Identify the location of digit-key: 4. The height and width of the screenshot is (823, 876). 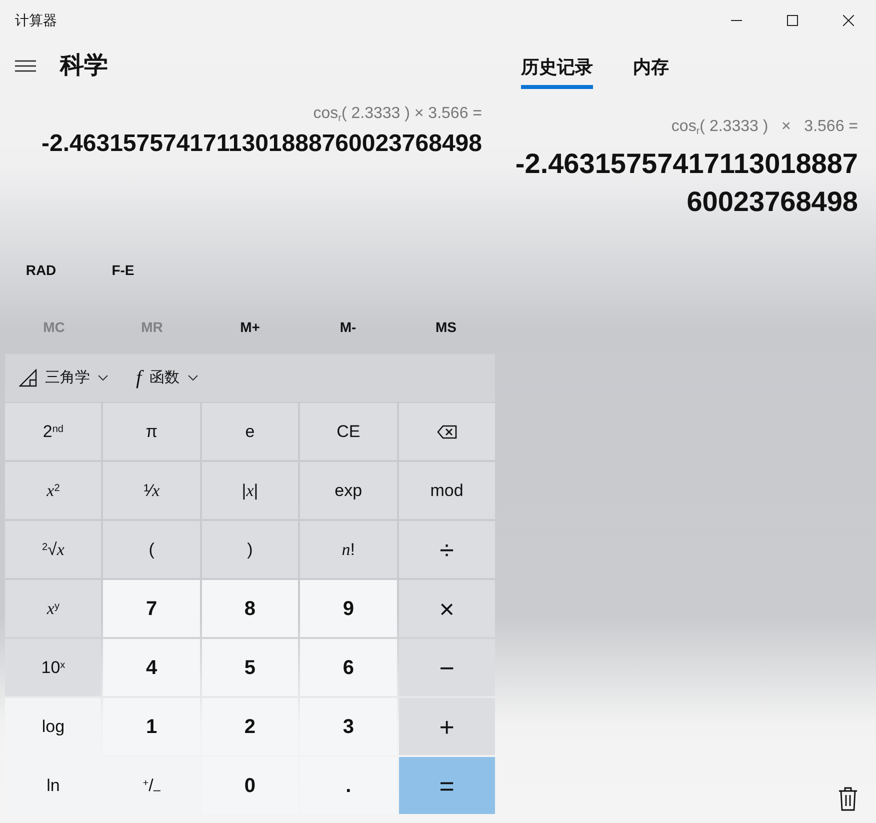
(151, 667).